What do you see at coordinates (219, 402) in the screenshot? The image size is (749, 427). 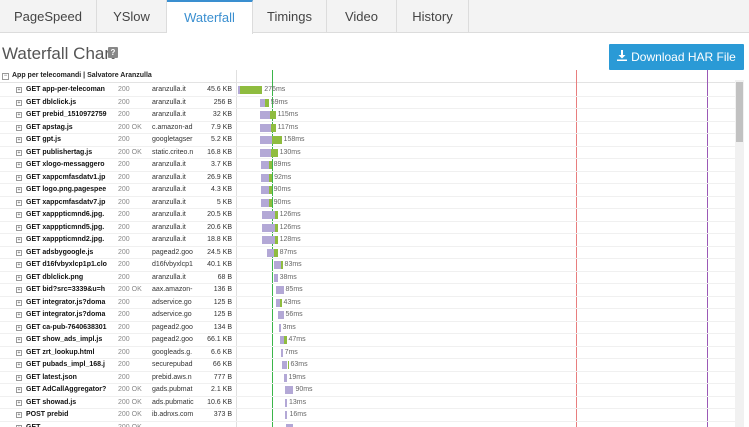 I see `request-size: 10.6 KB` at bounding box center [219, 402].